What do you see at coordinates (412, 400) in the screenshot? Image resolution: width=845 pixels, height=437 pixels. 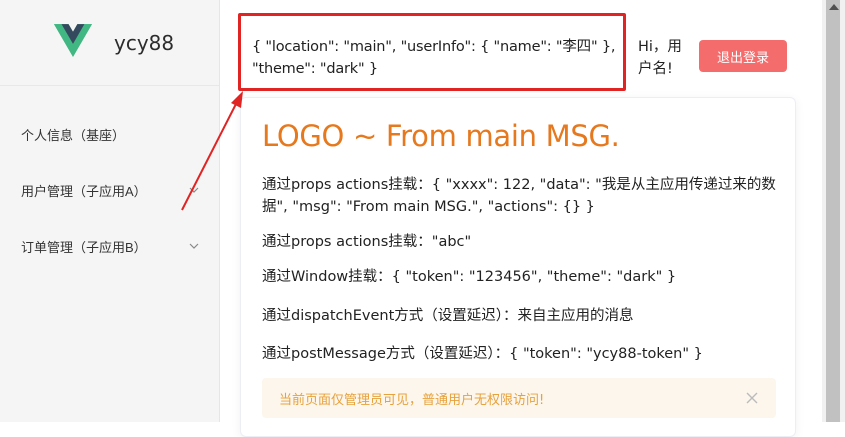 I see `alert-text: 当前页面仅管理员可见，普通用户无权限访问!` at bounding box center [412, 400].